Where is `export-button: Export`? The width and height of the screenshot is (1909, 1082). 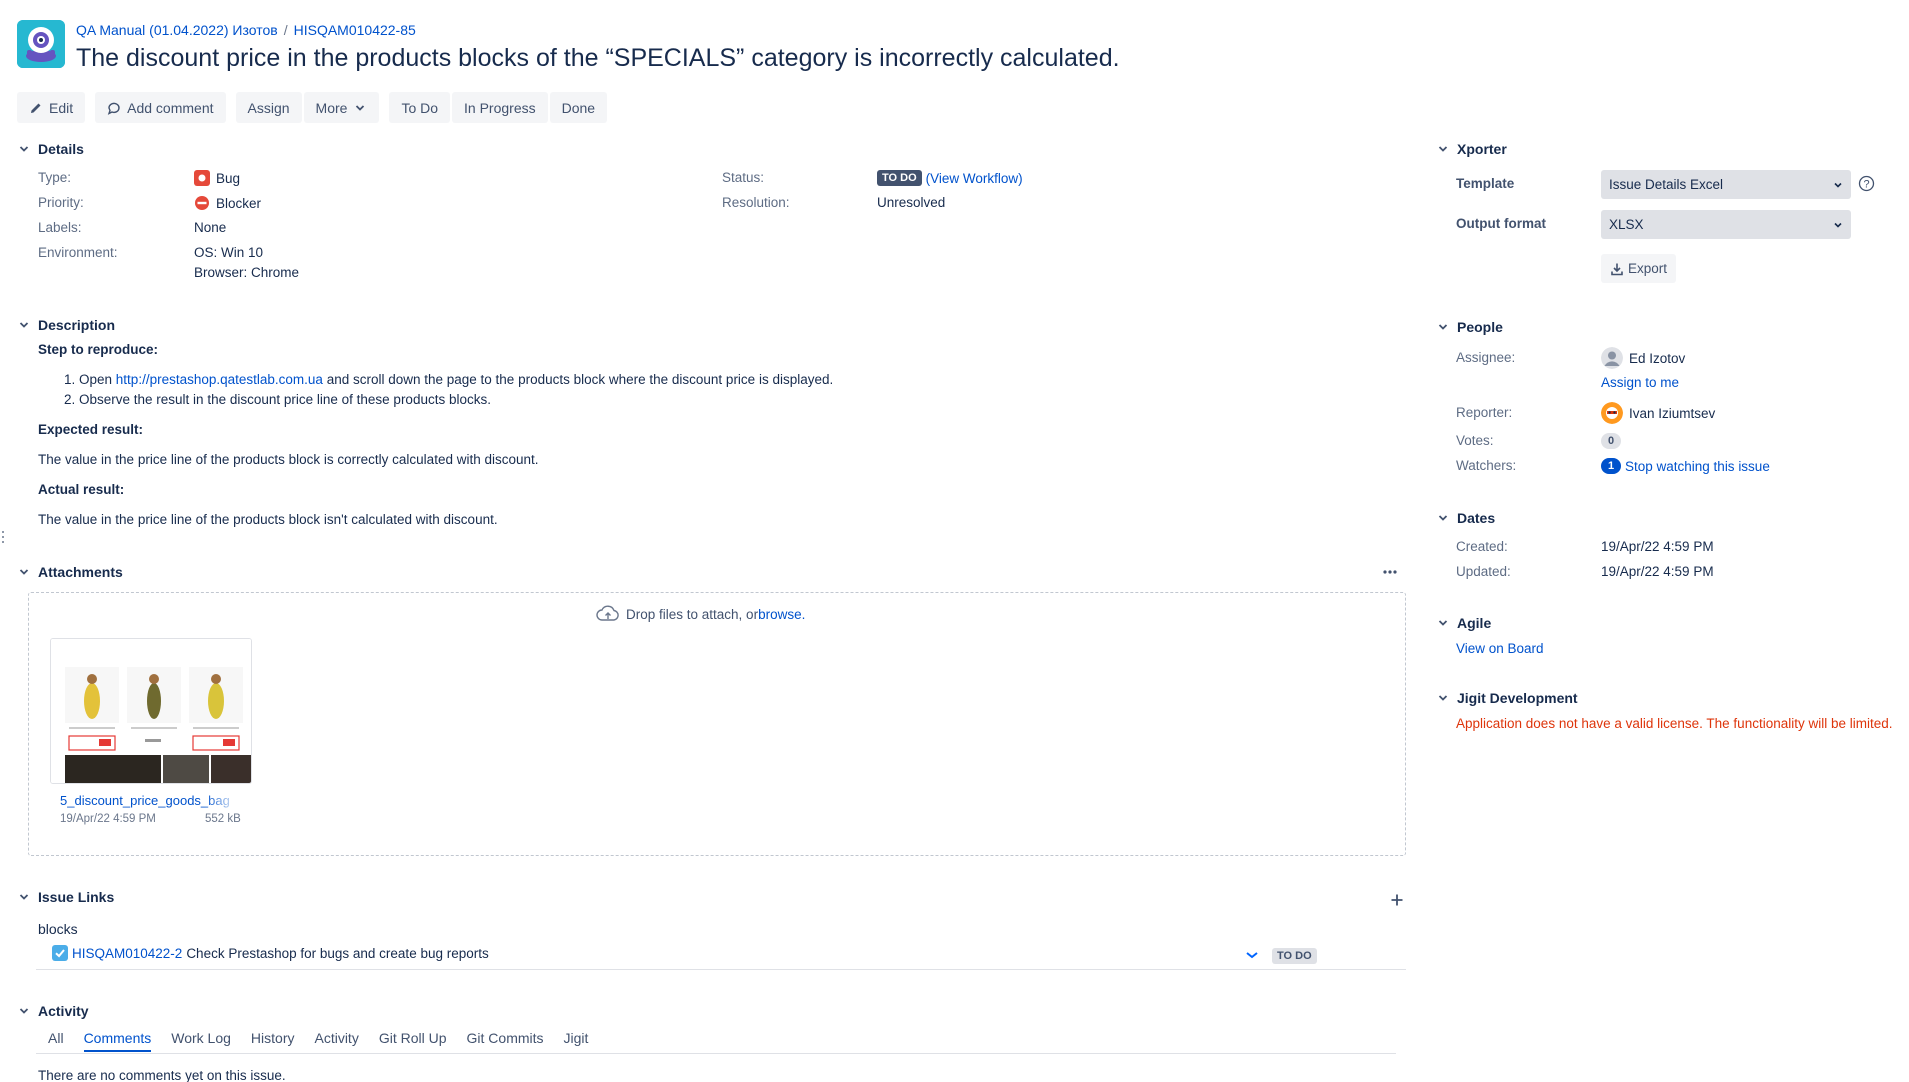 export-button: Export is located at coordinates (1639, 268).